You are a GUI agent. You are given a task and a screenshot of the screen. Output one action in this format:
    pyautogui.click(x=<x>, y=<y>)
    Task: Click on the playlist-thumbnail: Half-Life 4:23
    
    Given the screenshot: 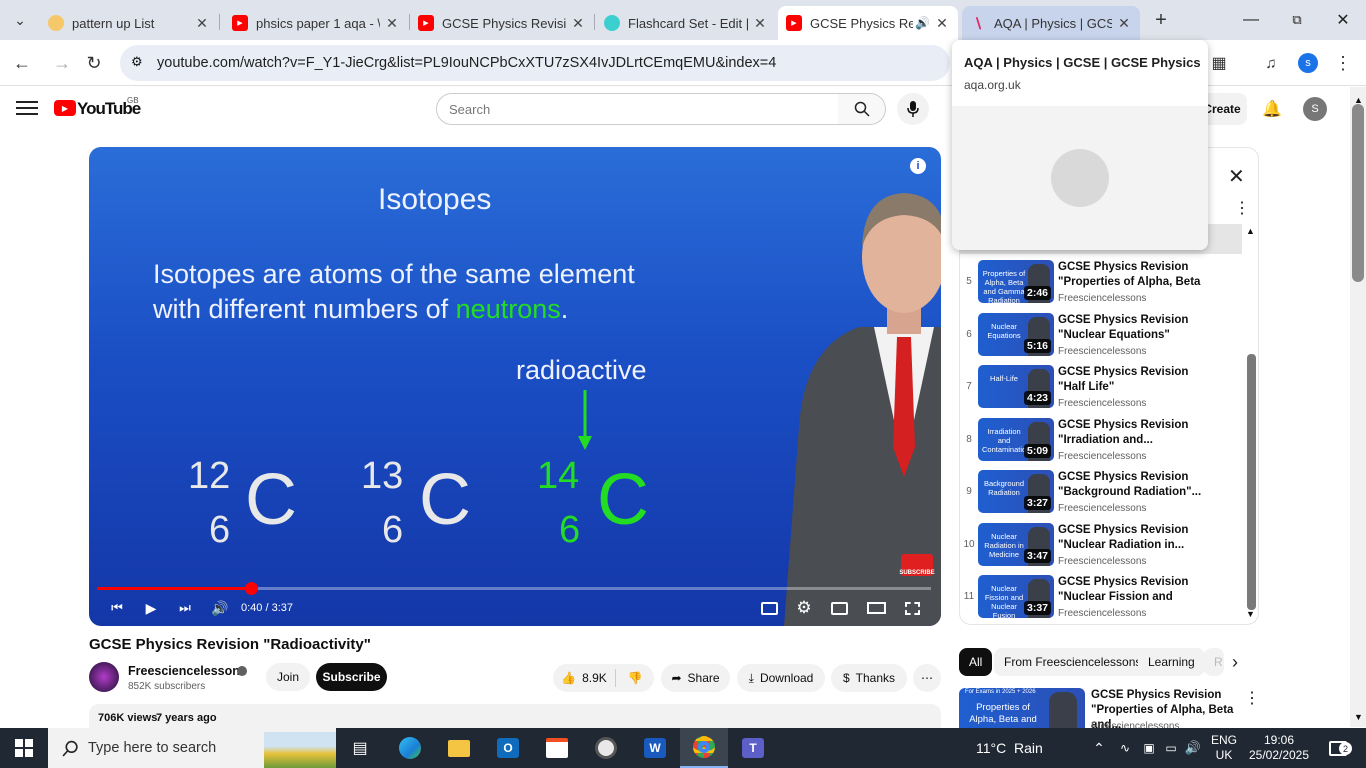 What is the action you would take?
    pyautogui.click(x=1016, y=386)
    